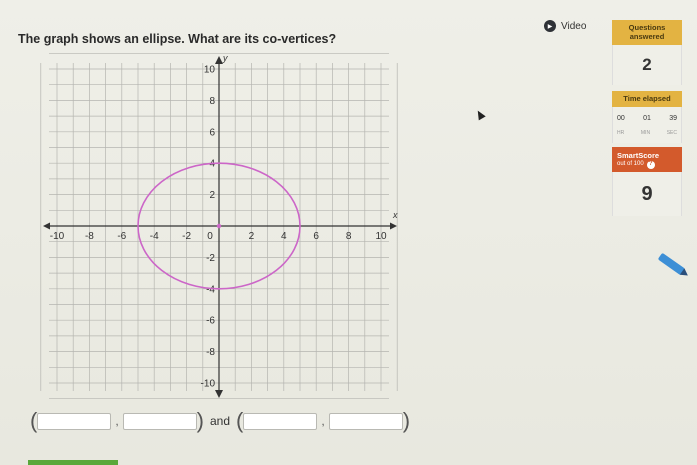 The height and width of the screenshot is (465, 697). What do you see at coordinates (252, 236) in the screenshot?
I see `x-tick-label: 2` at bounding box center [252, 236].